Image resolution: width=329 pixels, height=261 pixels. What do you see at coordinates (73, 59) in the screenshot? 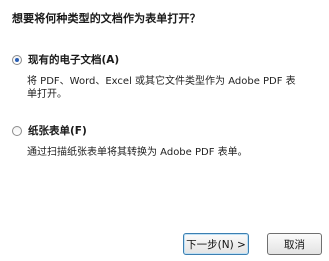
I see `option-electronic-document-label: 现有的电子文档(A)` at bounding box center [73, 59].